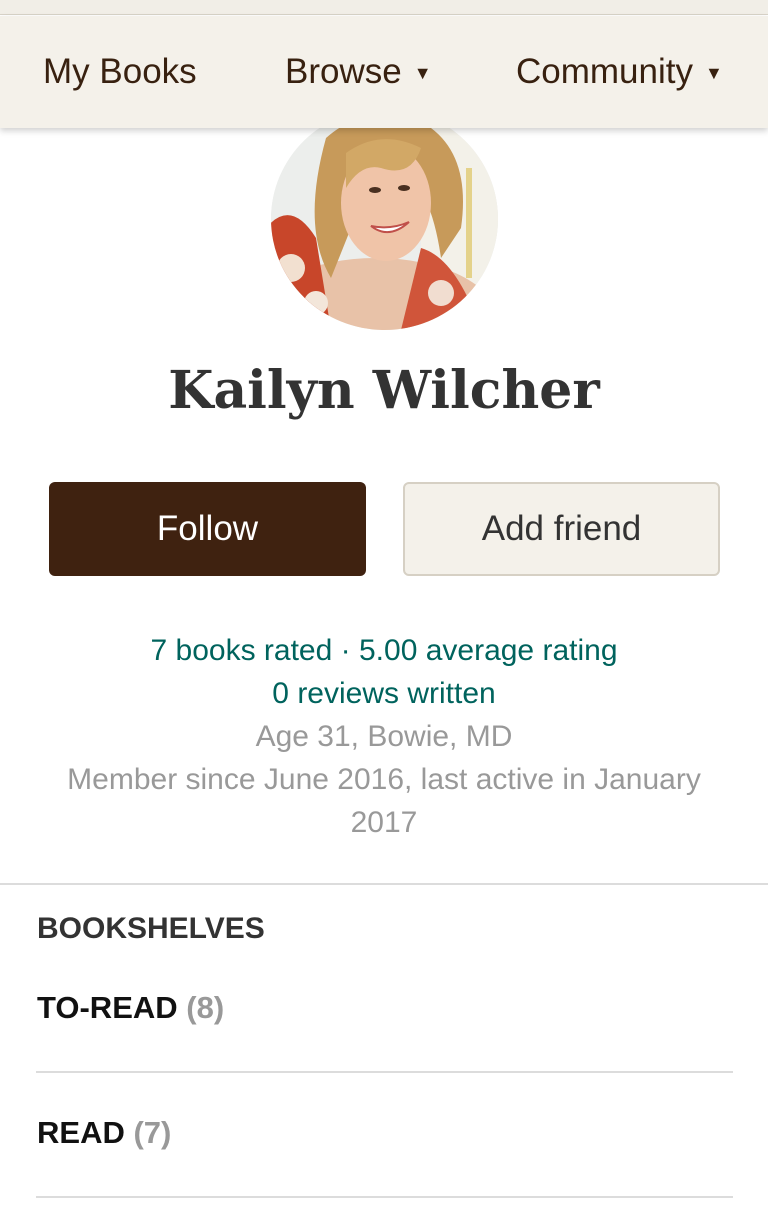 Image resolution: width=768 pixels, height=1216 pixels. I want to click on reviews-written-link: 0 reviews written, so click(383, 693).